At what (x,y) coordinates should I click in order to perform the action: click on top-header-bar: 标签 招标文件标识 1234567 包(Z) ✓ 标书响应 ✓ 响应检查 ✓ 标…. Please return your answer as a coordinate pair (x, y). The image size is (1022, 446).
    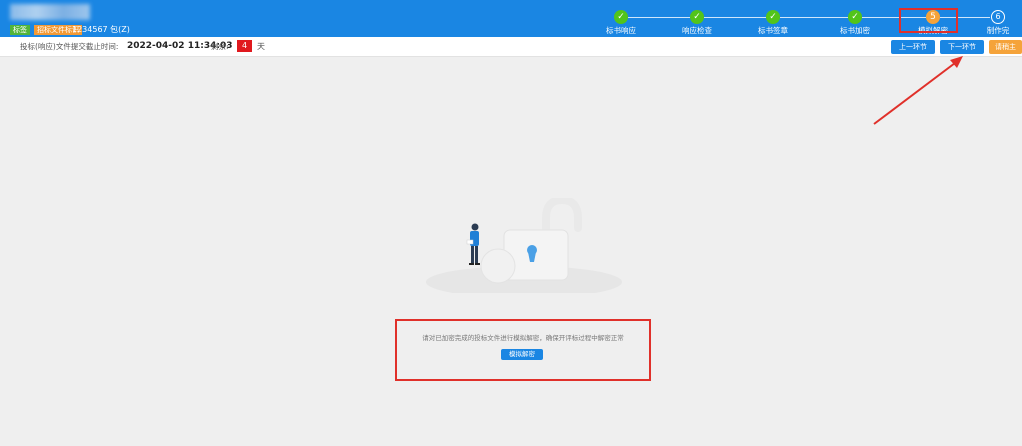
    Looking at the image, I should click on (511, 18).